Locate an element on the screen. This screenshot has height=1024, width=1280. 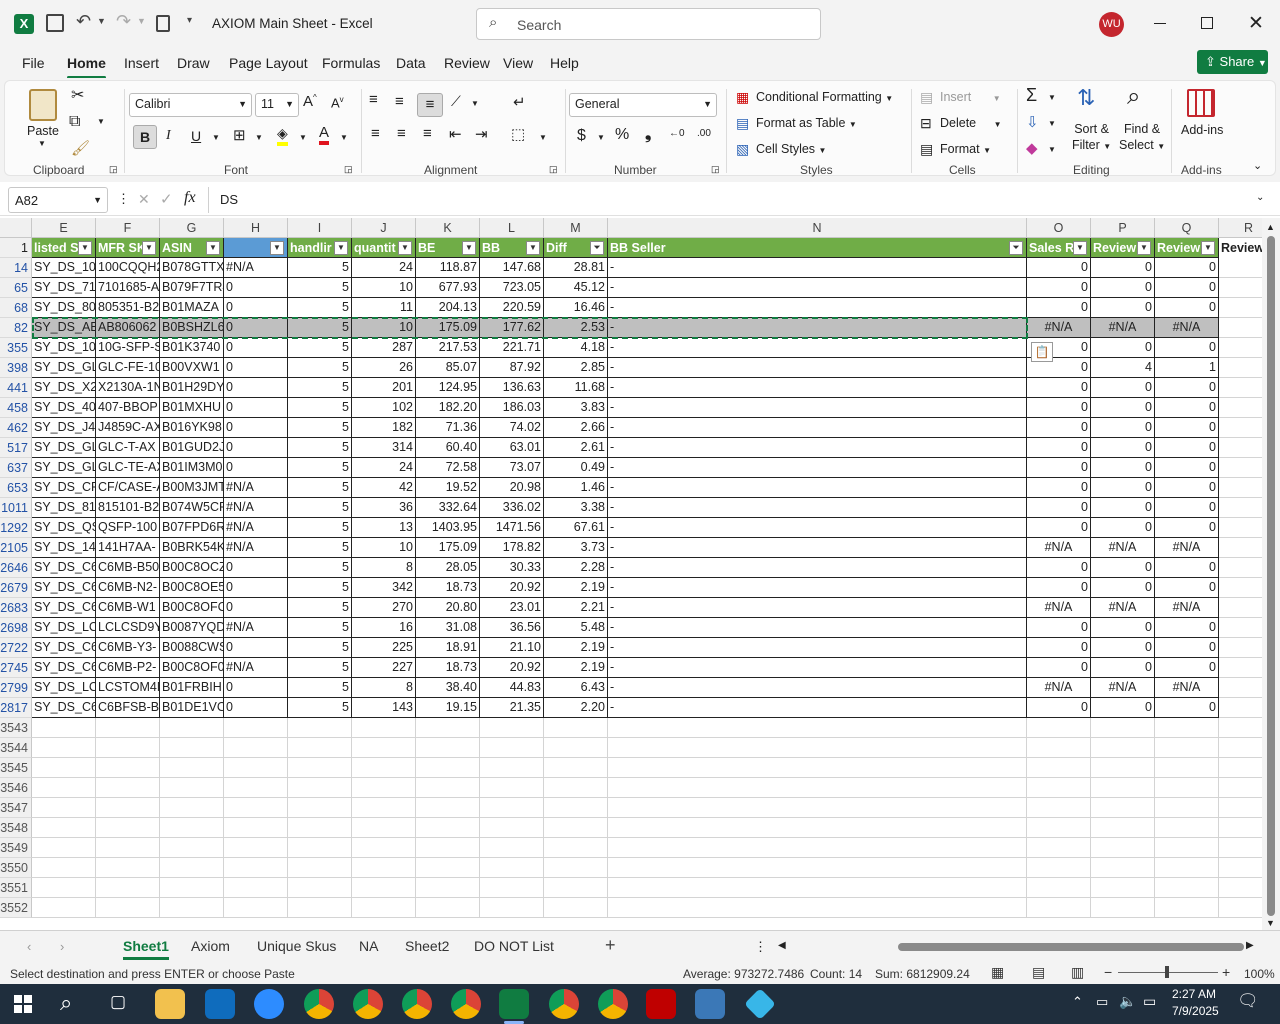
row-header: 3547 is located at coordinates (16, 808).